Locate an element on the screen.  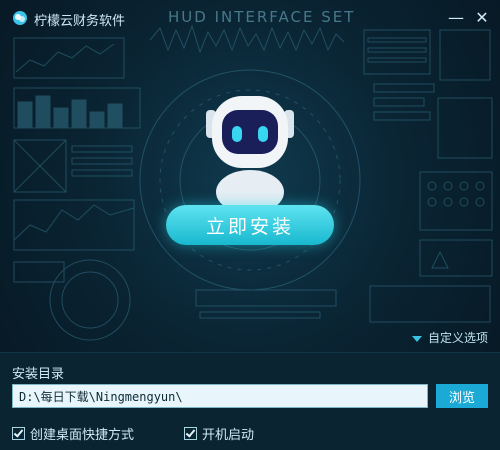
custom-options-label: 自定义选项 is located at coordinates (457, 338).